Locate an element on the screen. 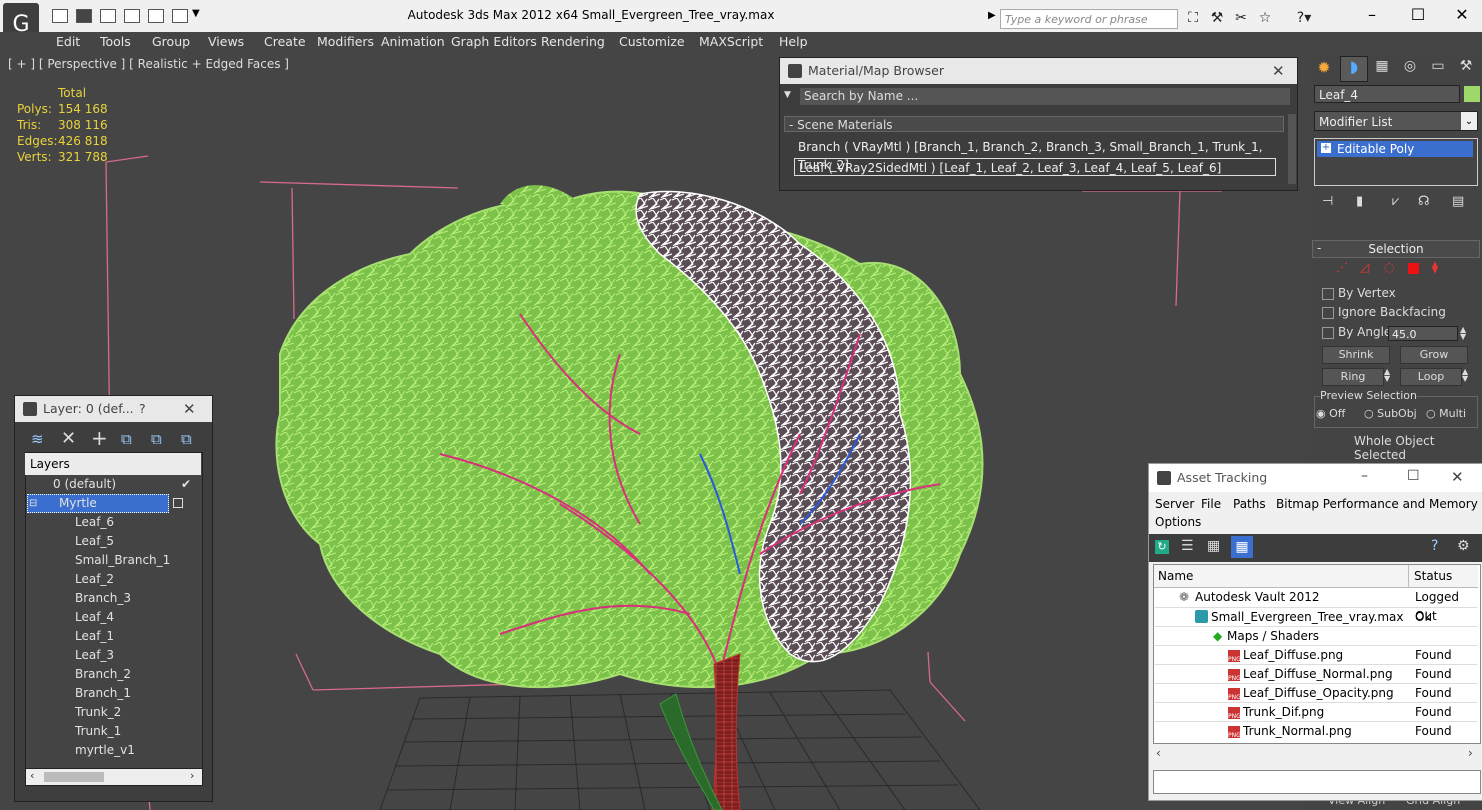 The height and width of the screenshot is (810, 1482). column-name: Name is located at coordinates (1175, 576).